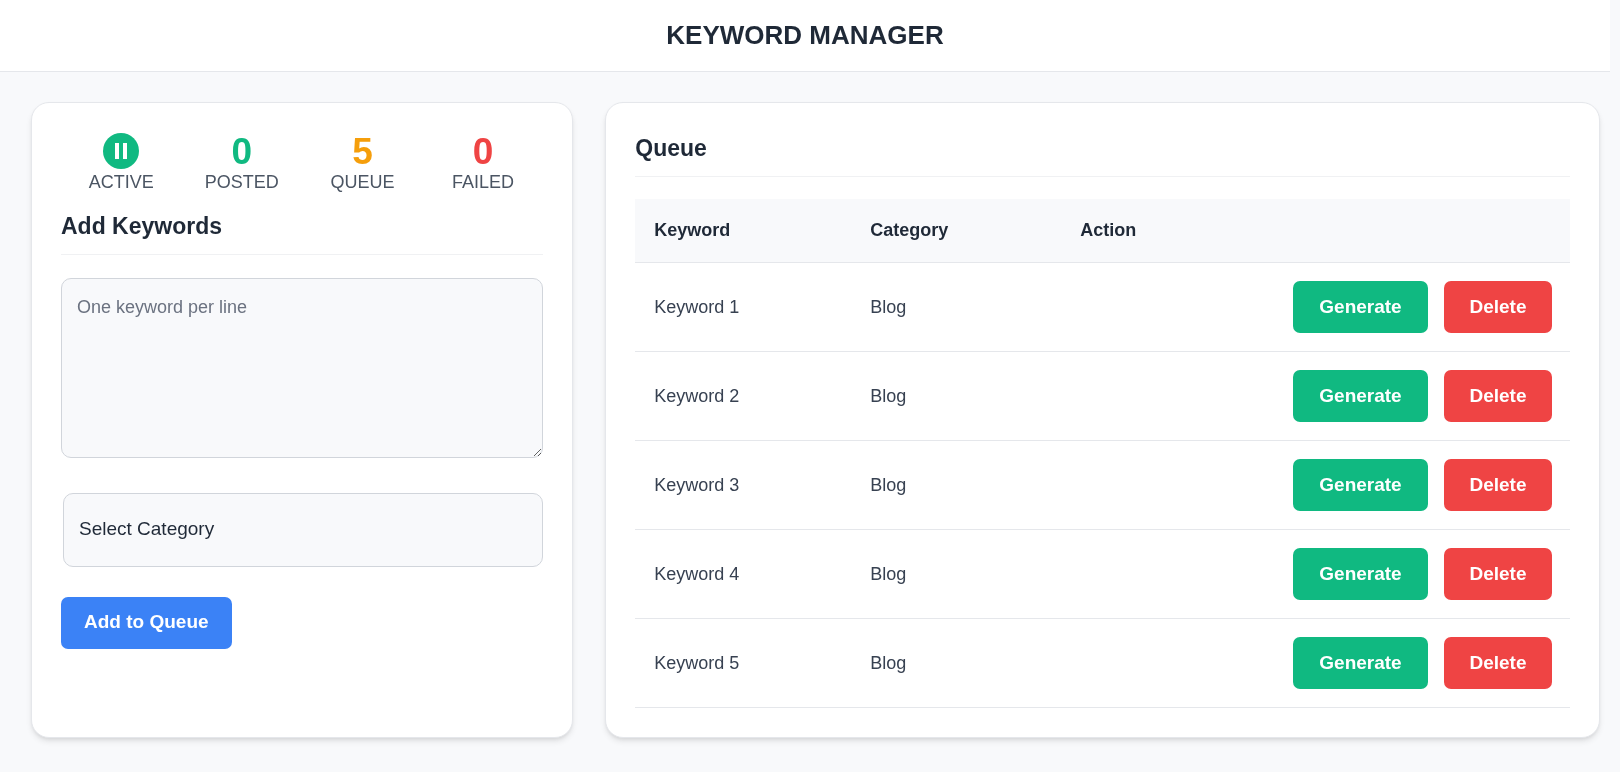 The width and height of the screenshot is (1620, 772). Describe the element at coordinates (697, 662) in the screenshot. I see `table-cell: Keyword 5` at that location.